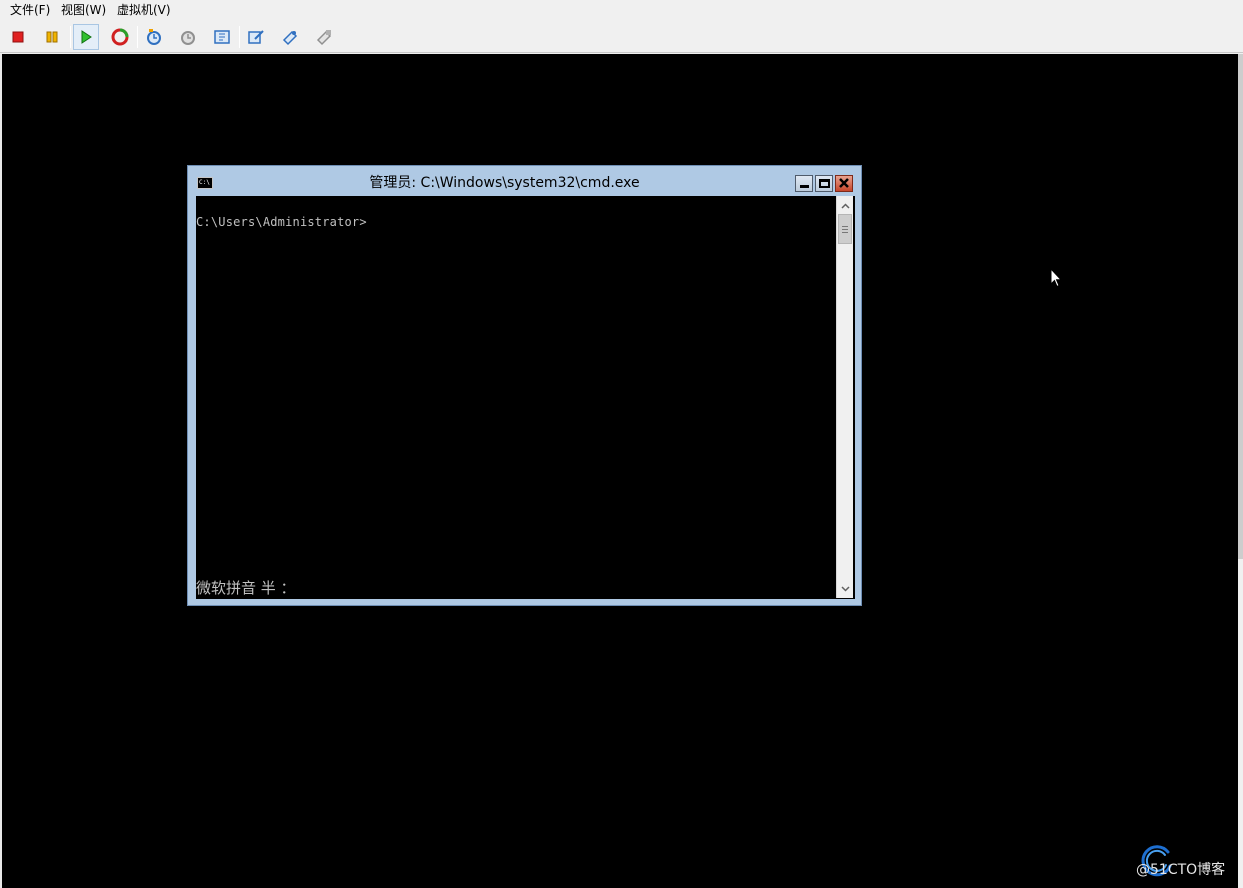 This screenshot has height=888, width=1243. I want to click on vm-scrollbar, so click(1240, 471).